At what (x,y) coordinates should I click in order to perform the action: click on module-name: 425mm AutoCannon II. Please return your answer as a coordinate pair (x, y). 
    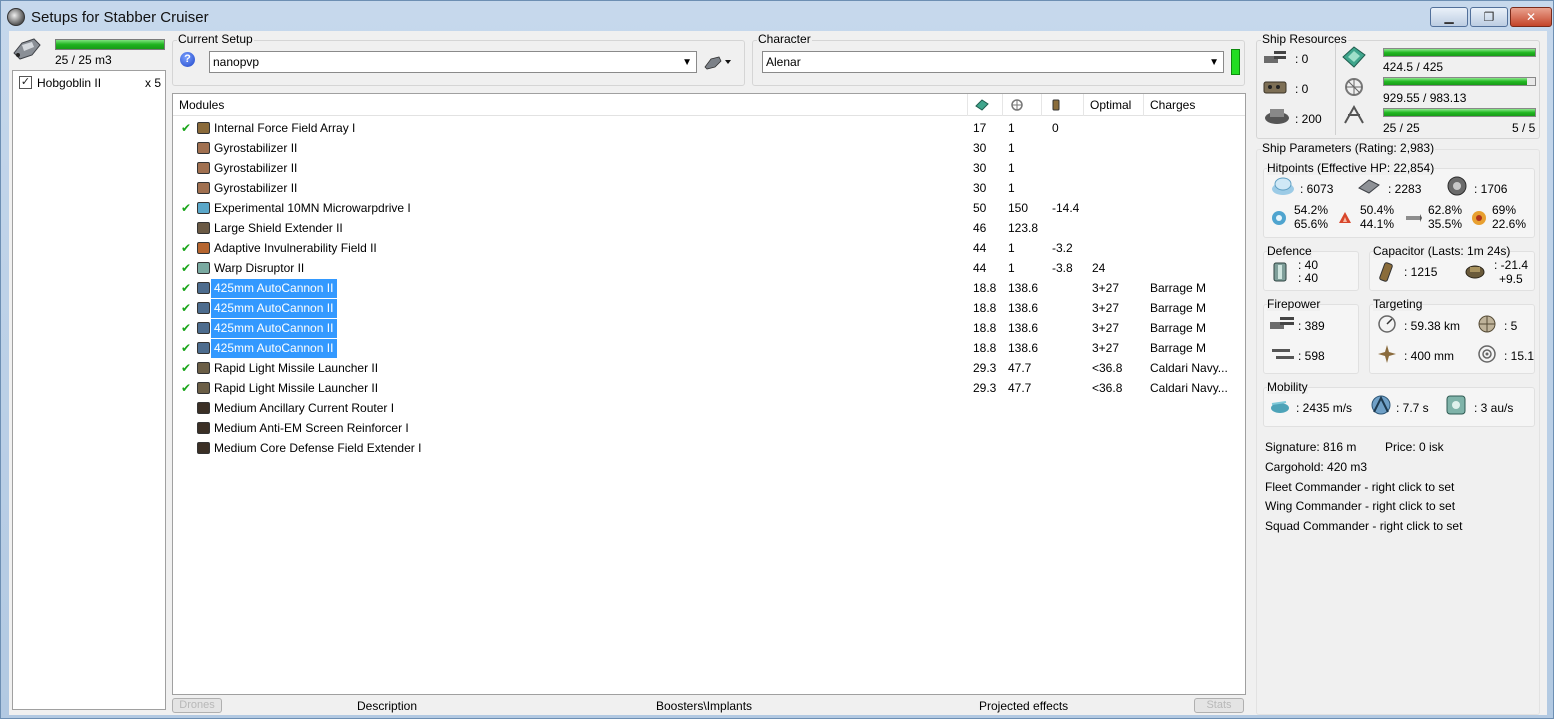
    Looking at the image, I should click on (274, 328).